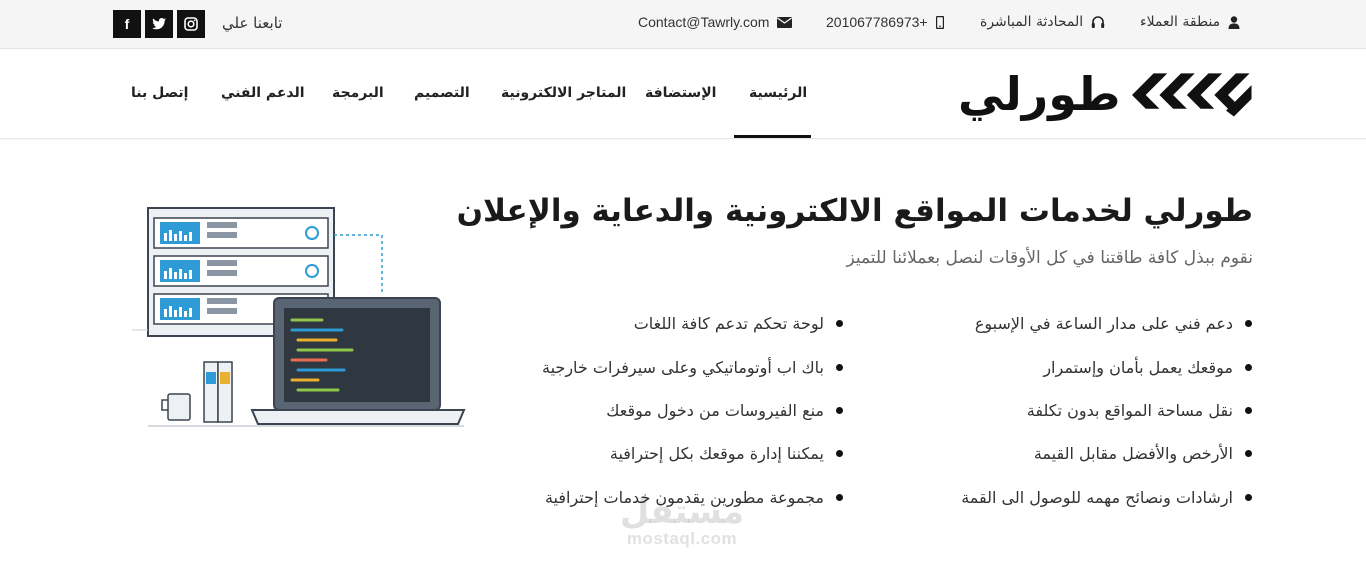 Image resolution: width=1366 pixels, height=568 pixels. I want to click on feature-item: يمكننا إدارة موقعك بكل إحترافية, so click(726, 453).